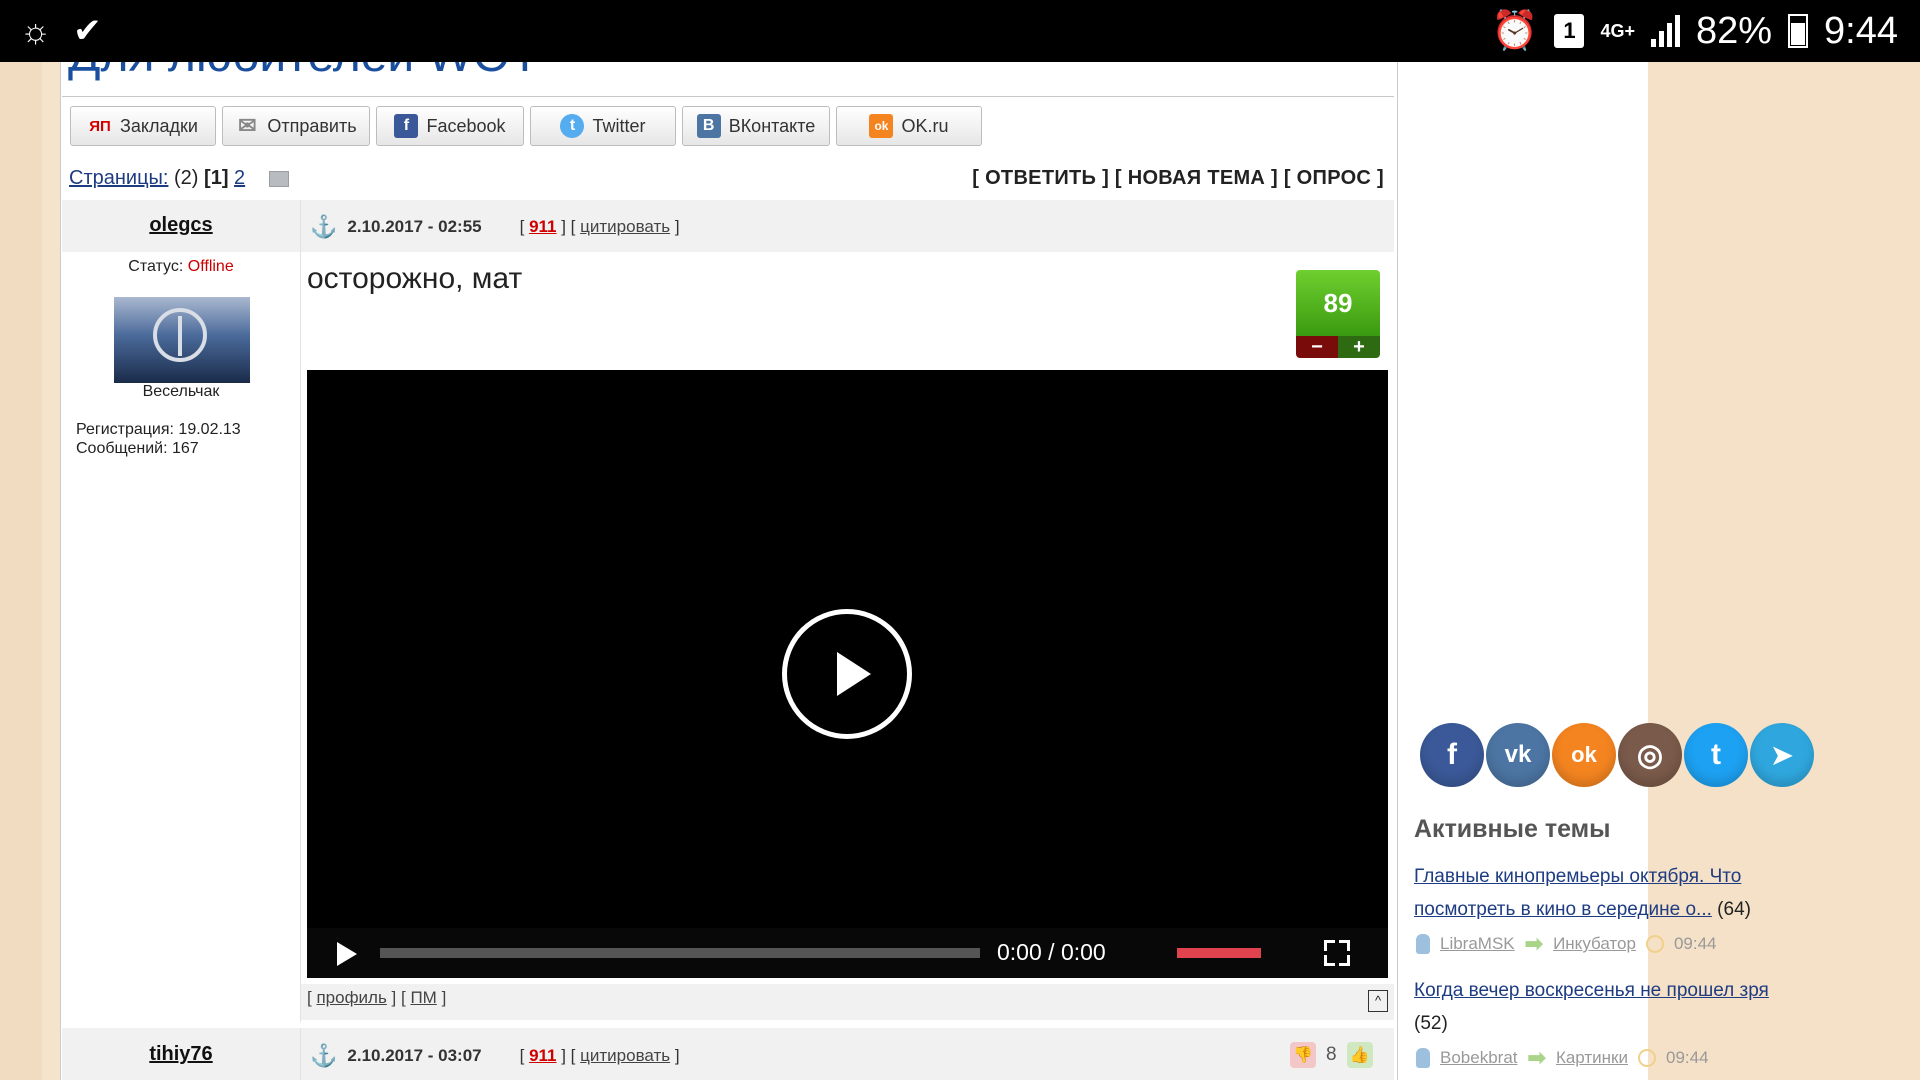 The height and width of the screenshot is (1080, 1920). I want to click on post-number-link-2: 911, so click(542, 1055).